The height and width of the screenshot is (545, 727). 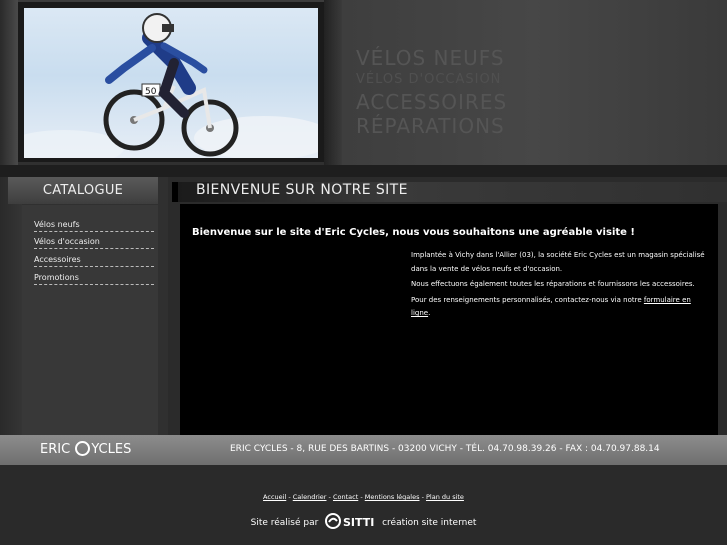 What do you see at coordinates (111, 449) in the screenshot?
I see `logo-text-cycles: YCLES` at bounding box center [111, 449].